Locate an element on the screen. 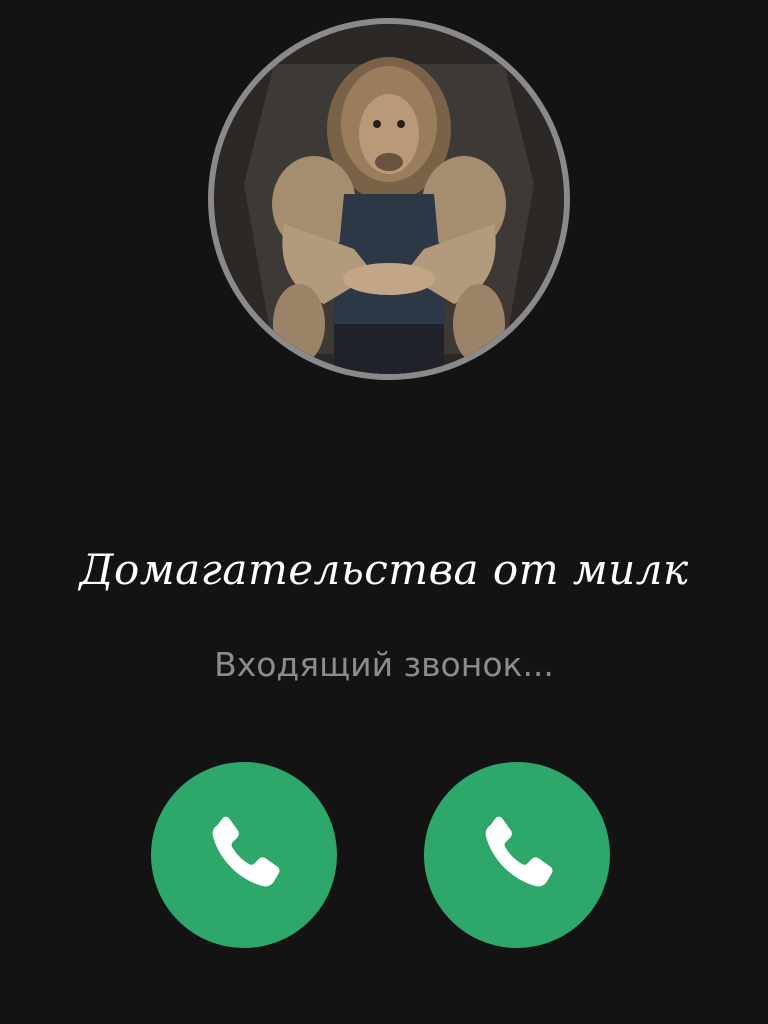 The width and height of the screenshot is (768, 1024). accept-call-button-right is located at coordinates (517, 855).